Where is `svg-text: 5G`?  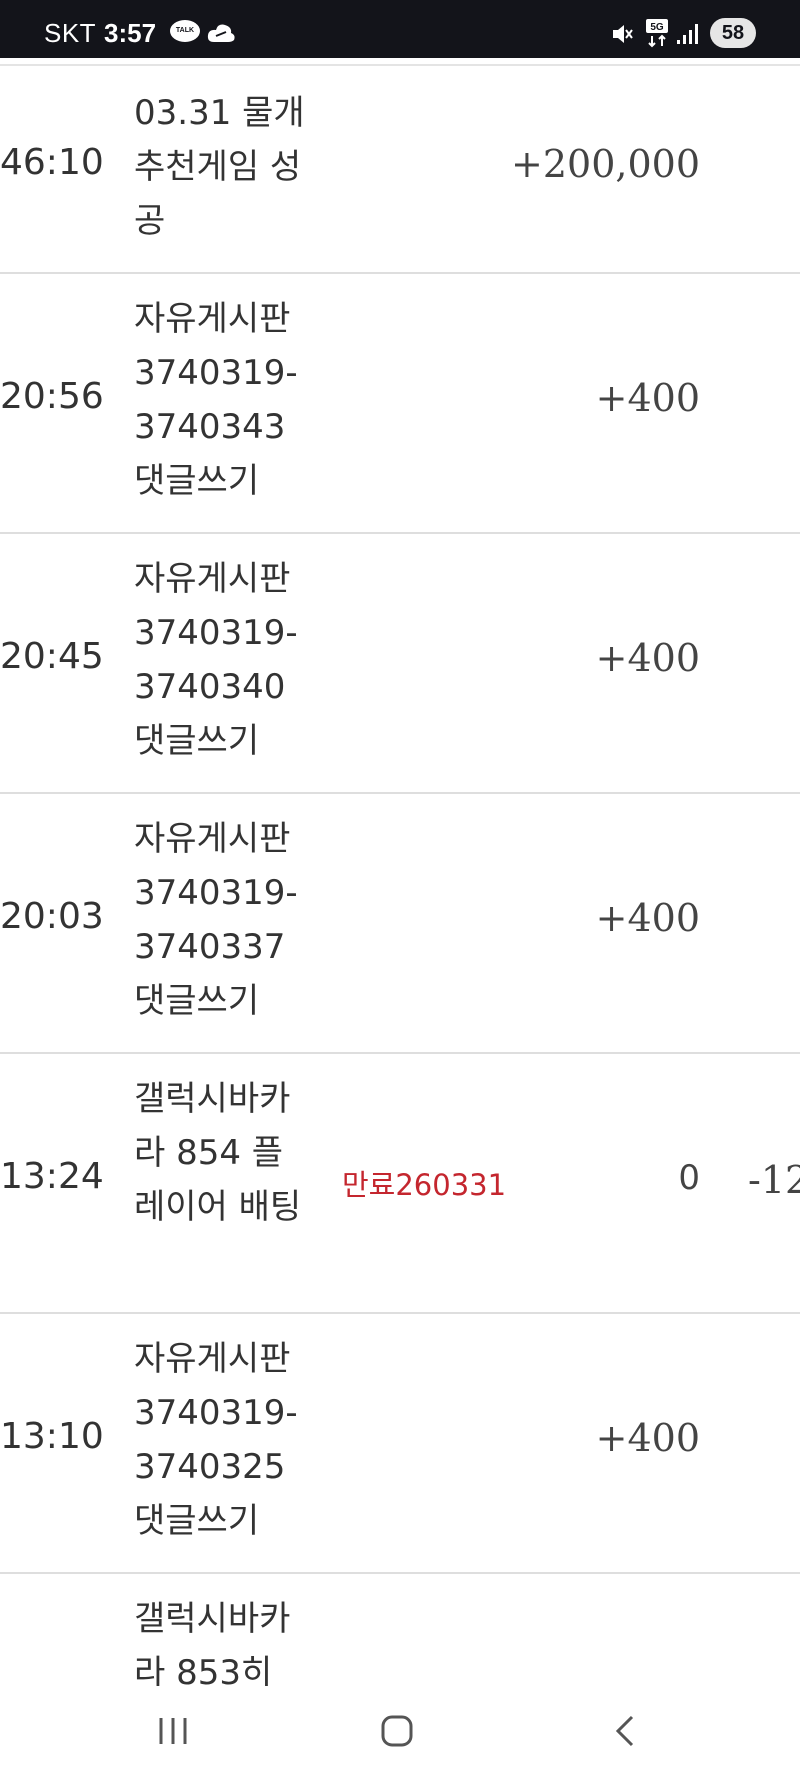
svg-text: 5G is located at coordinates (657, 27).